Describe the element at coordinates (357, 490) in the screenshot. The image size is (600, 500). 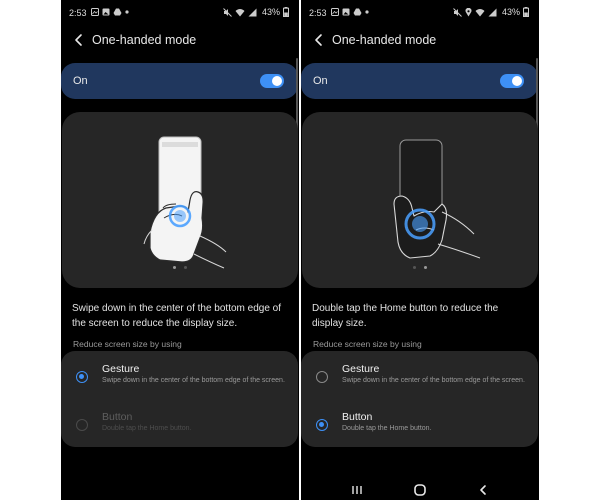
I see `recents-icon` at that location.